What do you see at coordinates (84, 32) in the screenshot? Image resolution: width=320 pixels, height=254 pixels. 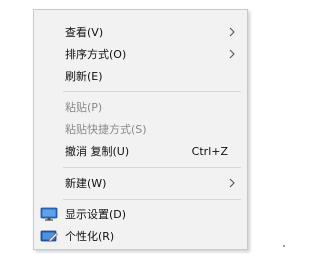 I see `menu-item-label: 查看(V)` at bounding box center [84, 32].